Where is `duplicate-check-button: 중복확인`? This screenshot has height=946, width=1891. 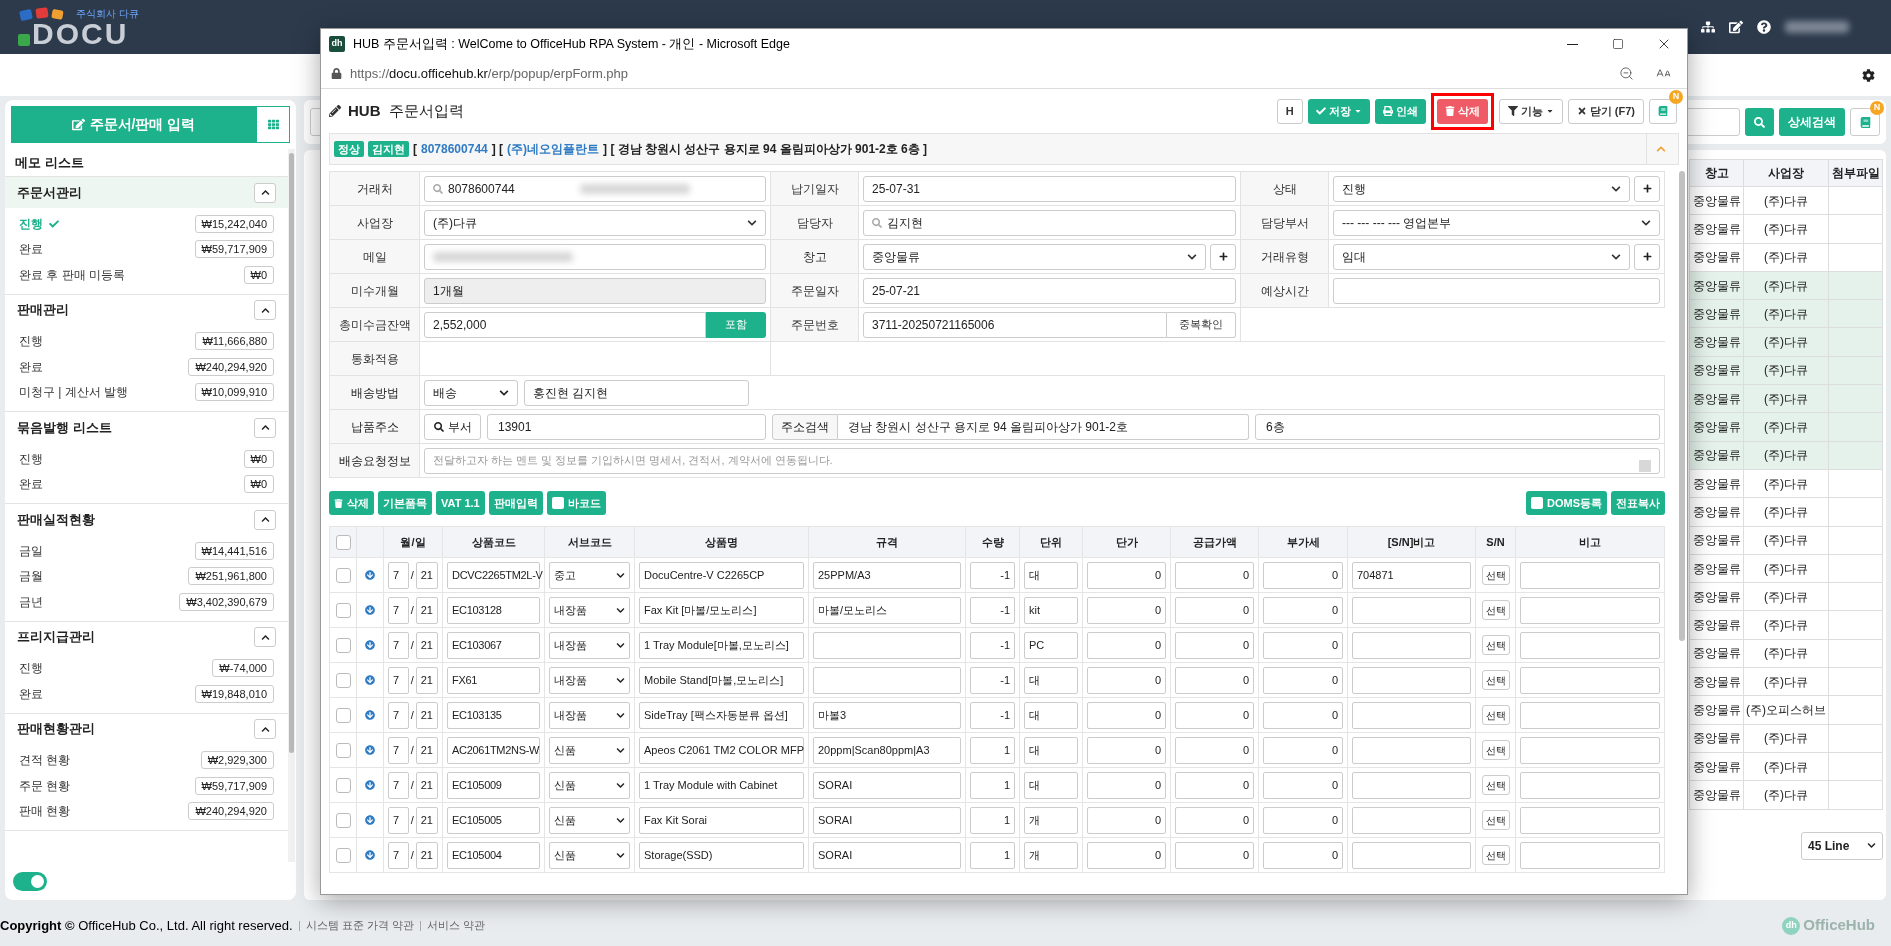 duplicate-check-button: 중복확인 is located at coordinates (1201, 324).